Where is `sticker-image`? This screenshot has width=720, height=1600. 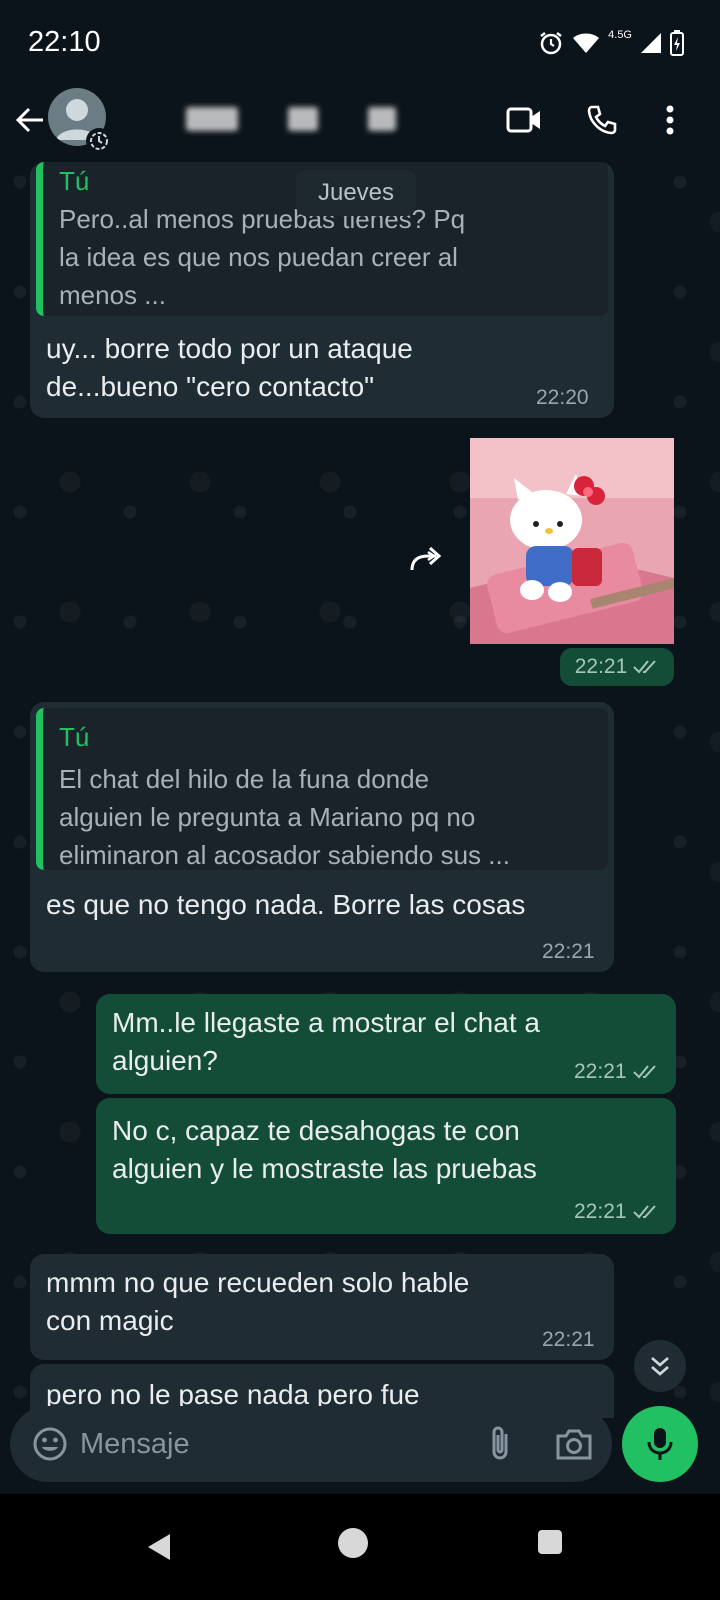 sticker-image is located at coordinates (572, 541).